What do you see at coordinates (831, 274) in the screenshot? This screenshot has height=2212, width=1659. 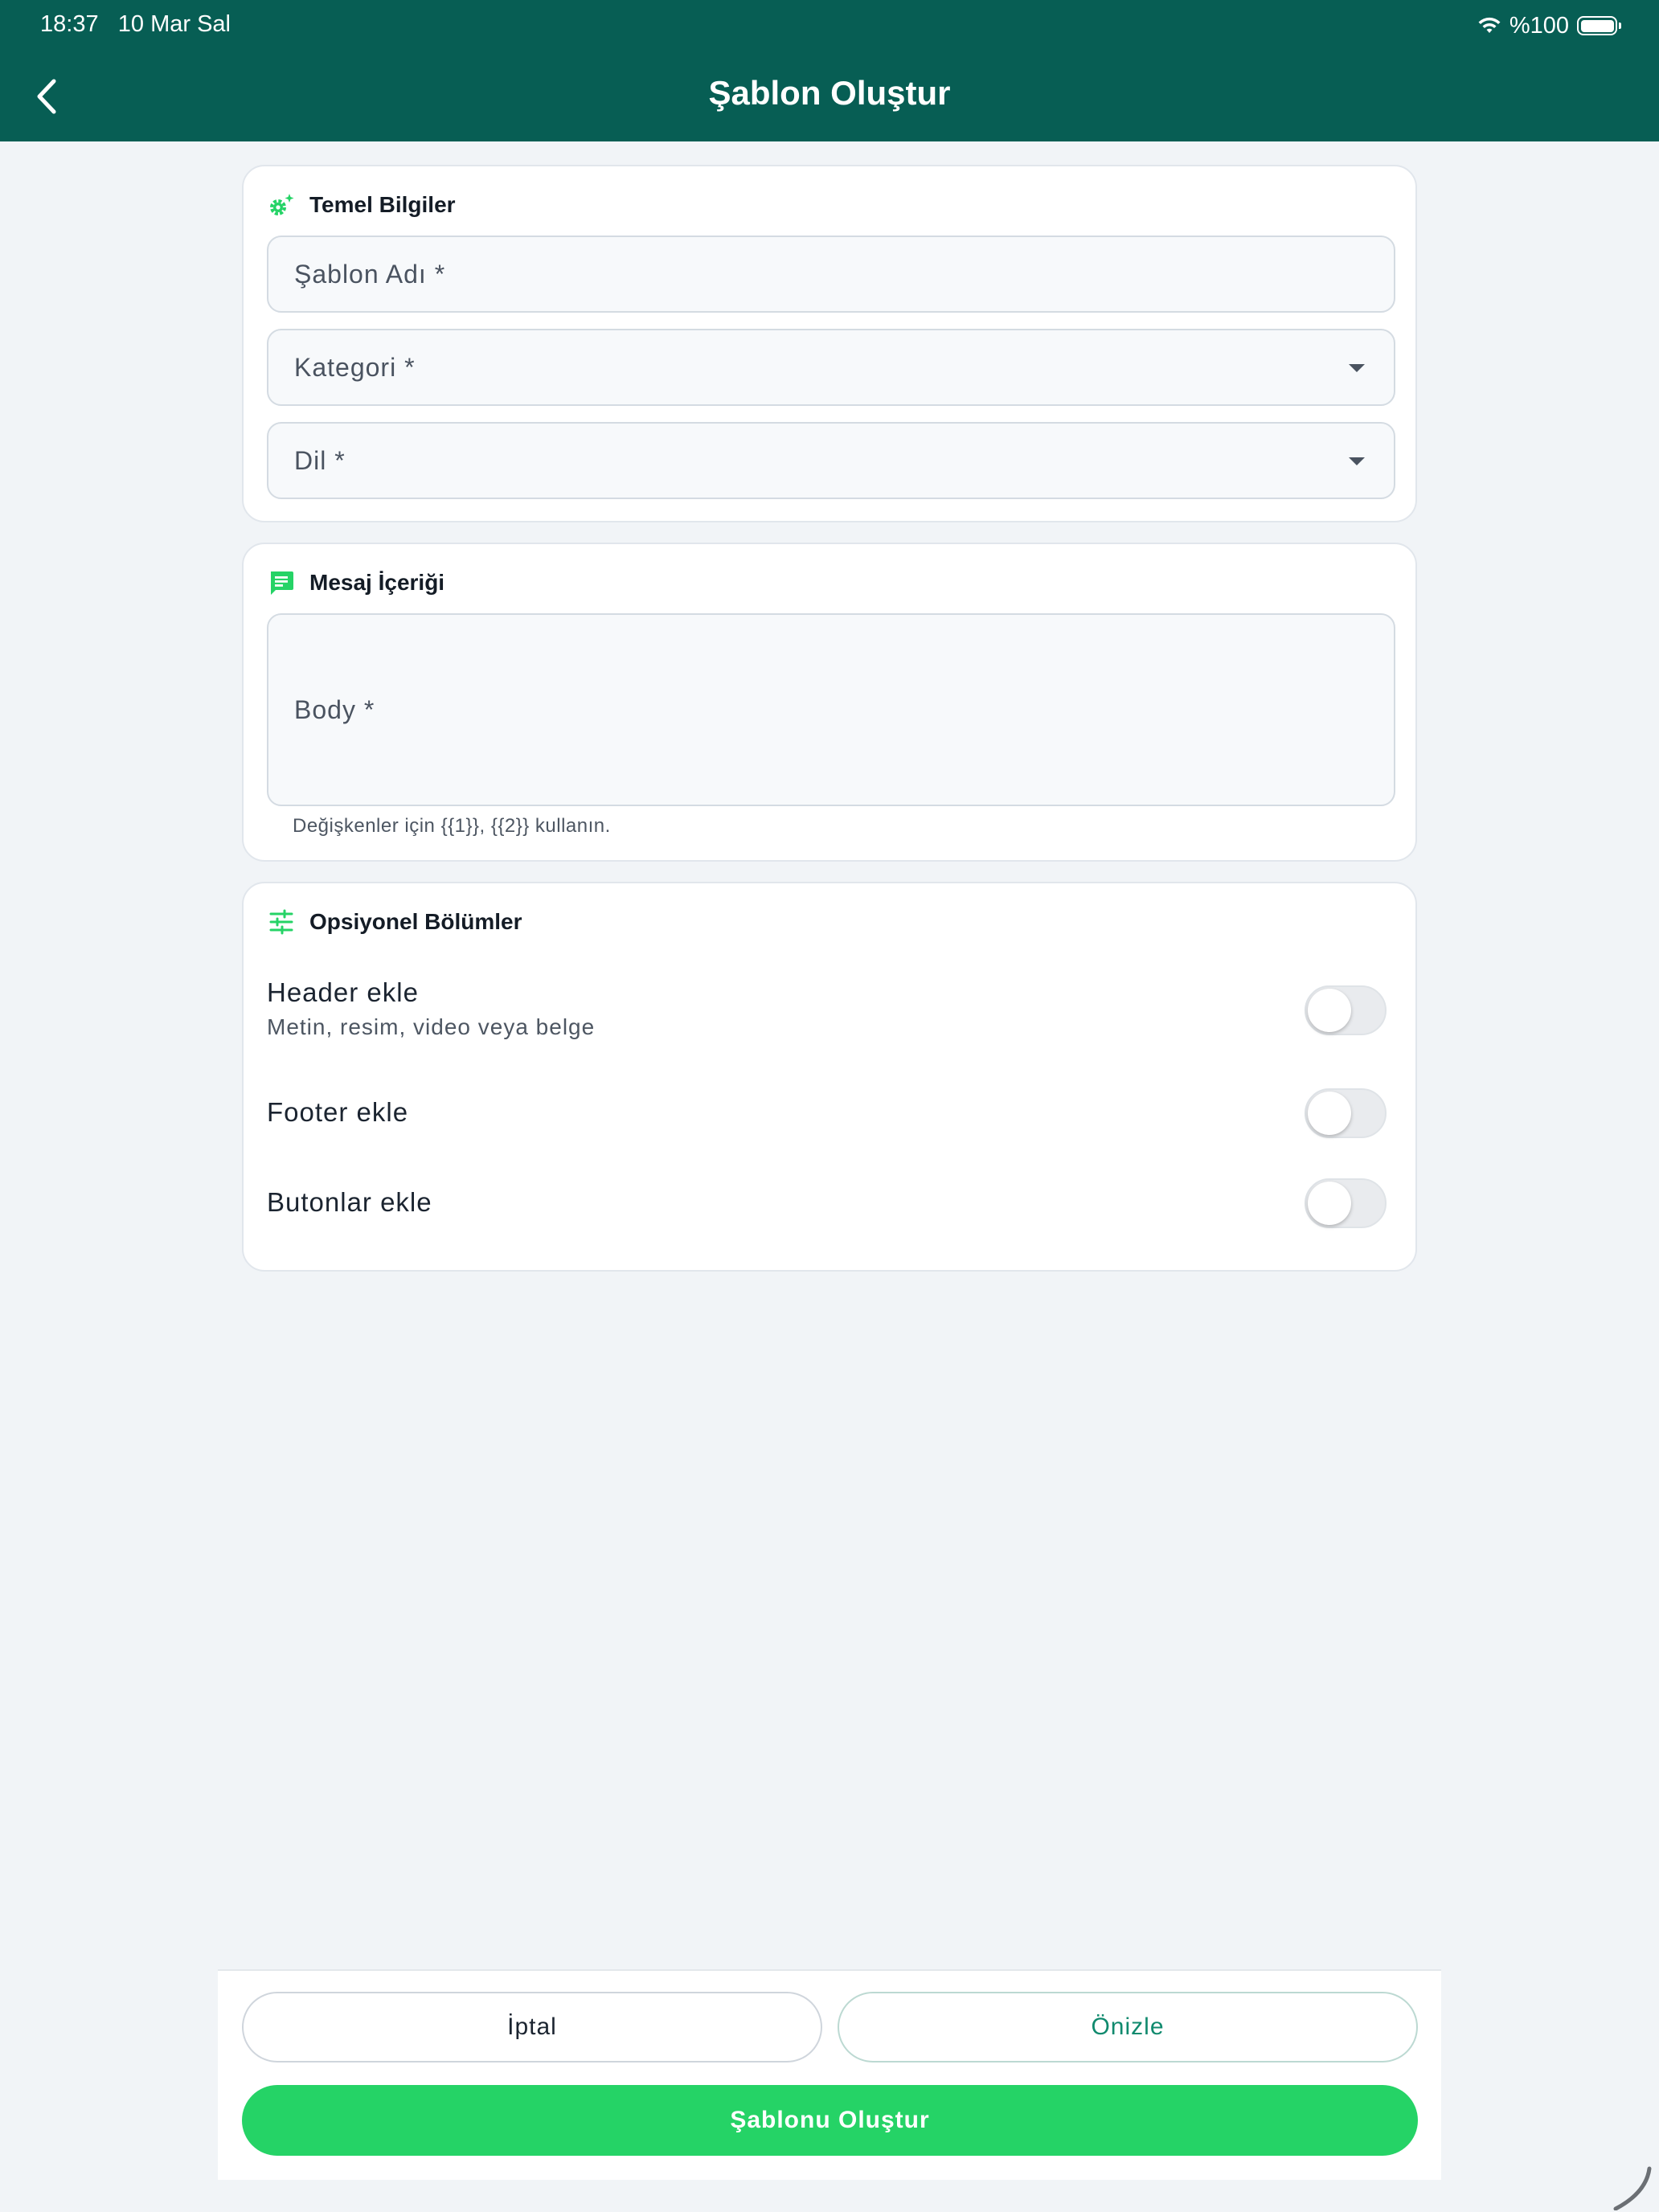 I see `template-name-input: Şablon Adı *` at bounding box center [831, 274].